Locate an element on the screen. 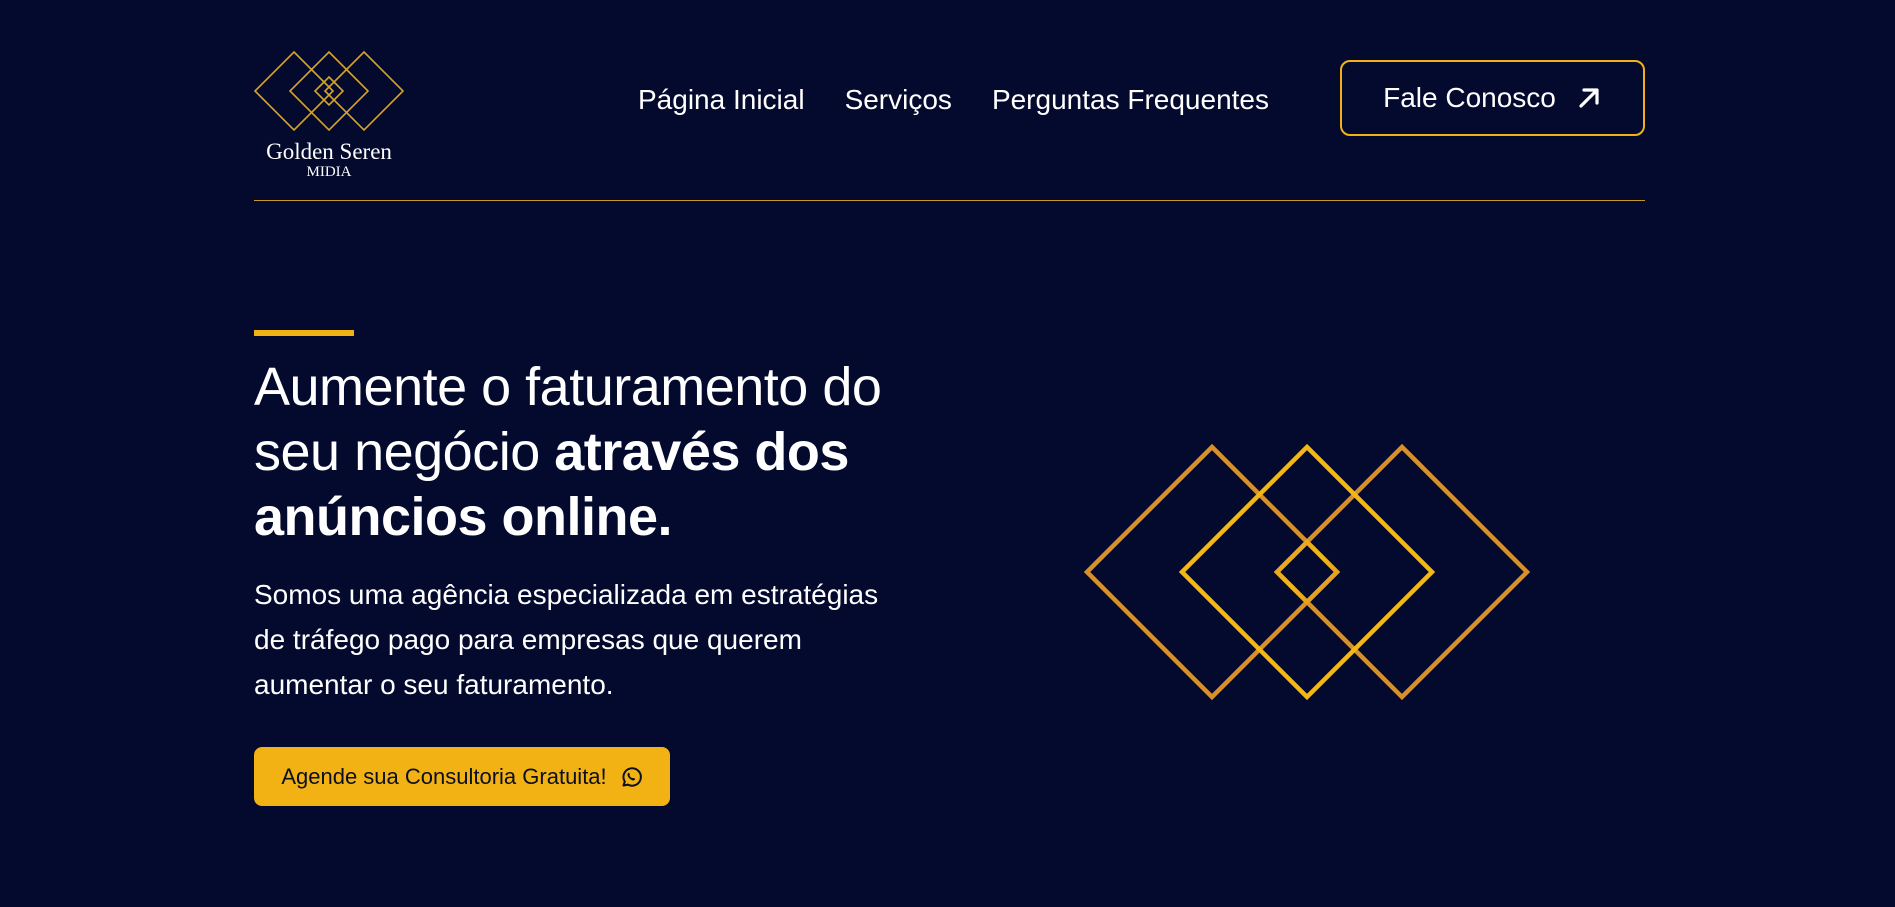 The width and height of the screenshot is (1895, 907). whatsapp-icon is located at coordinates (632, 776).